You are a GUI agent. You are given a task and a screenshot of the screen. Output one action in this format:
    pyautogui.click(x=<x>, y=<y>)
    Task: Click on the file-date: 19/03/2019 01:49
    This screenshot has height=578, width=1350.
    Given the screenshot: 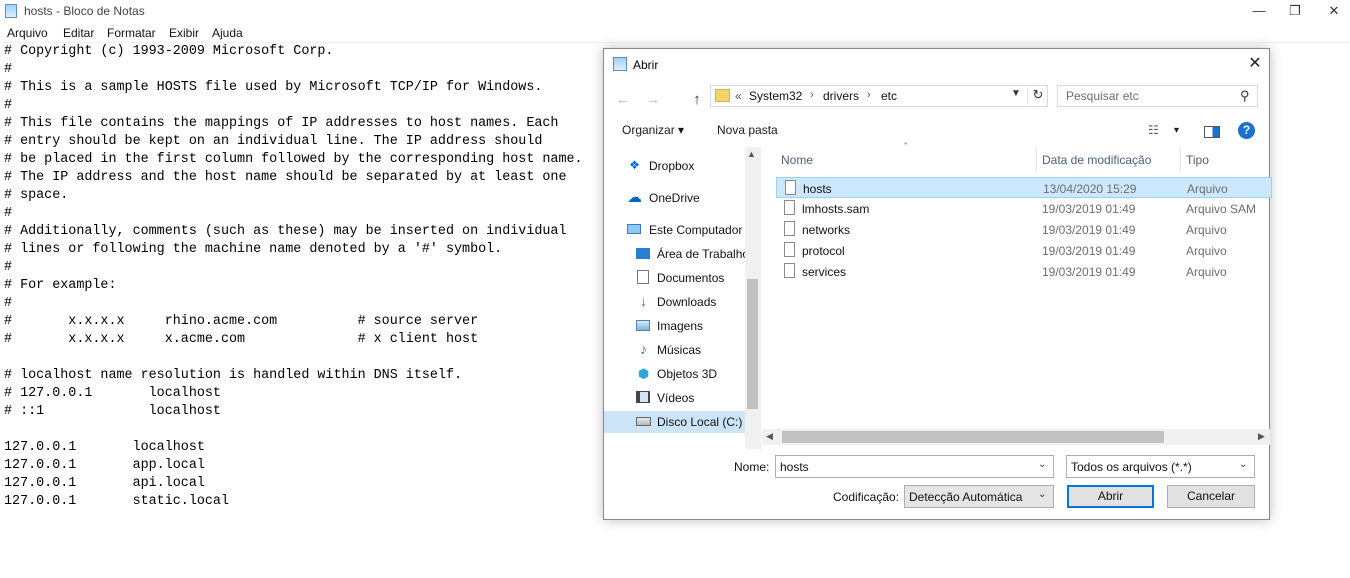 What is the action you would take?
    pyautogui.click(x=1089, y=272)
    